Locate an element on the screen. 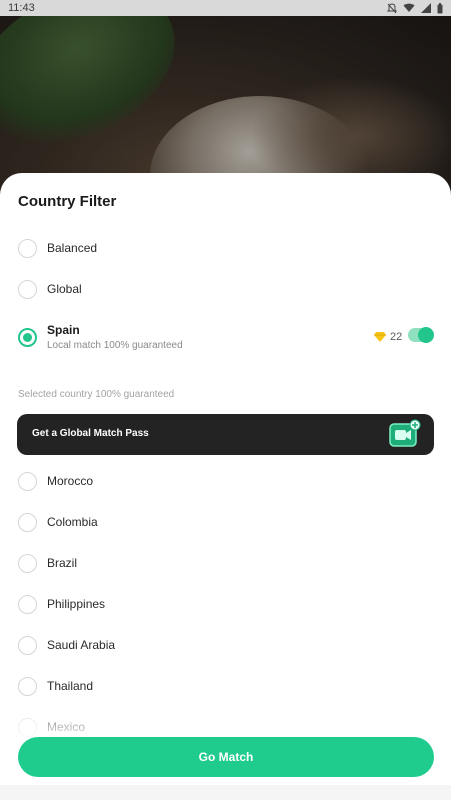 The height and width of the screenshot is (800, 451). country-label: Thailand is located at coordinates (70, 686).